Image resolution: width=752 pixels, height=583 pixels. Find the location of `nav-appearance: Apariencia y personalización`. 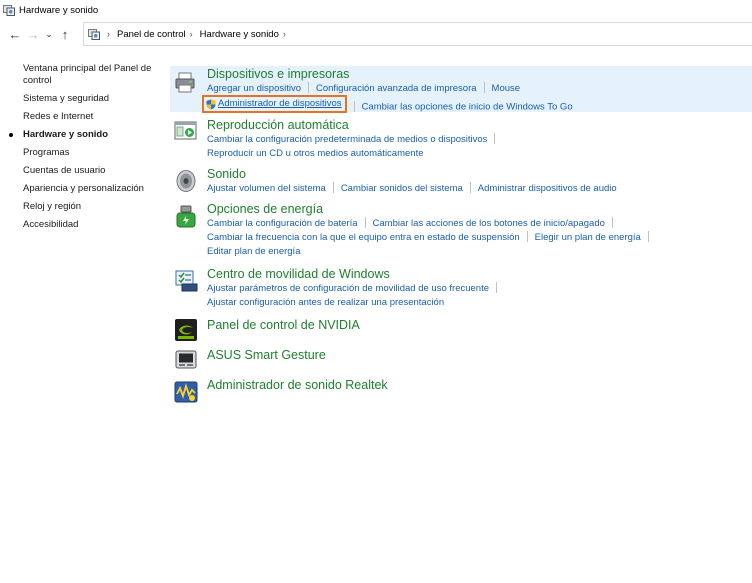

nav-appearance: Apariencia y personalización is located at coordinates (93, 189).